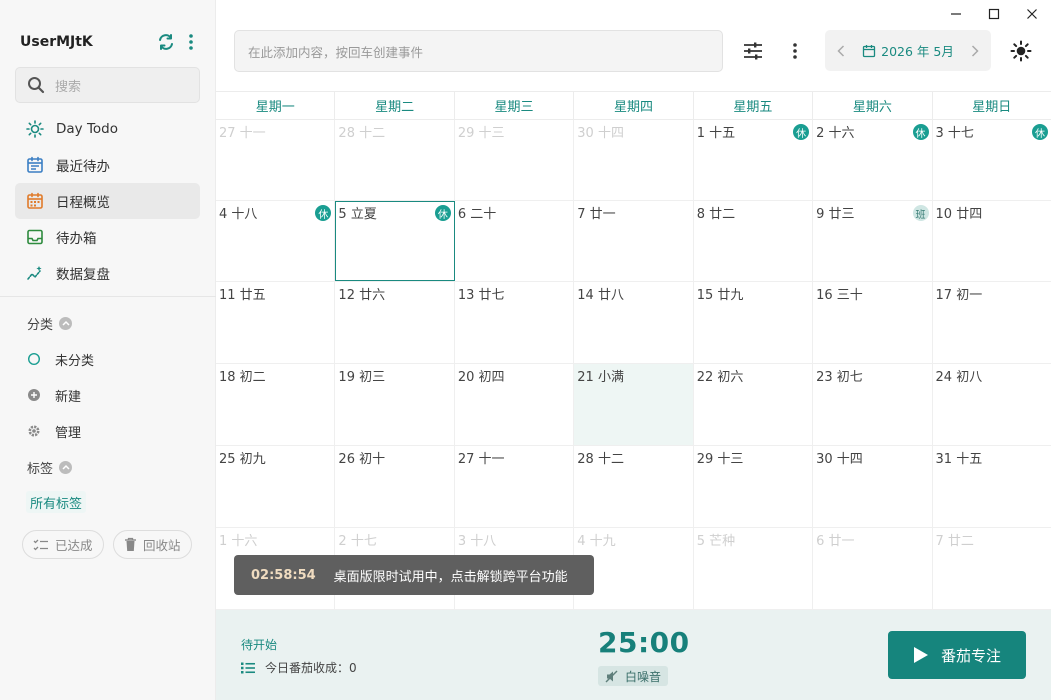 The height and width of the screenshot is (700, 1051). What do you see at coordinates (481, 459) in the screenshot?
I see `day-label: 27 十一` at bounding box center [481, 459].